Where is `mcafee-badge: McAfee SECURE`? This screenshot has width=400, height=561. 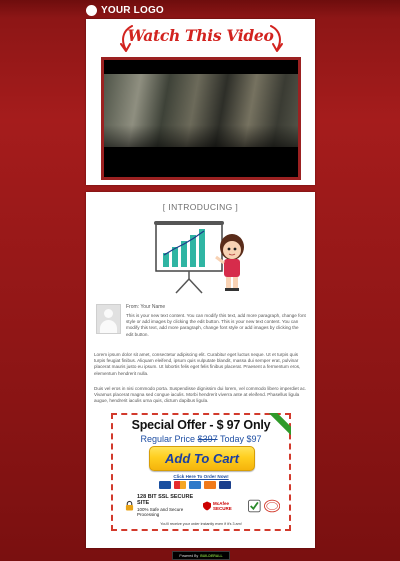
mcafee-badge: McAfee SECURE is located at coordinates (223, 505).